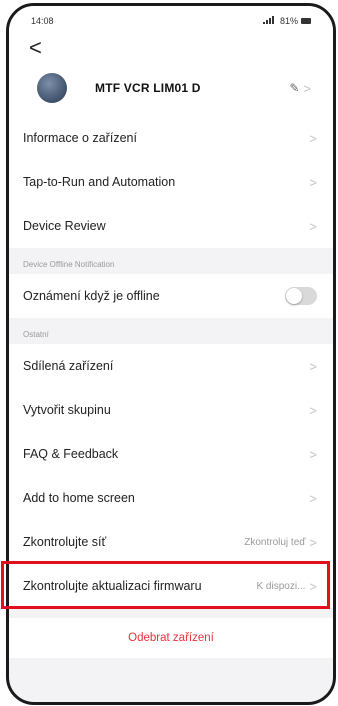 This screenshot has width=338, height=706. Describe the element at coordinates (294, 88) in the screenshot. I see `pencil-icon: ✎` at that location.